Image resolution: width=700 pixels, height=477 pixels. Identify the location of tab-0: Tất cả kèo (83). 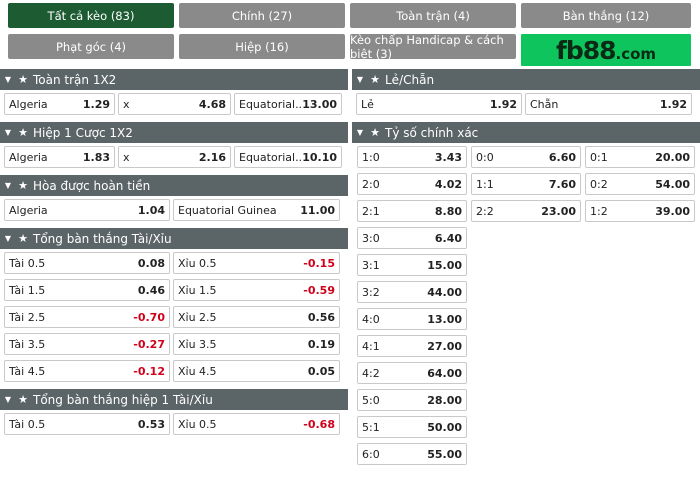
(91, 15).